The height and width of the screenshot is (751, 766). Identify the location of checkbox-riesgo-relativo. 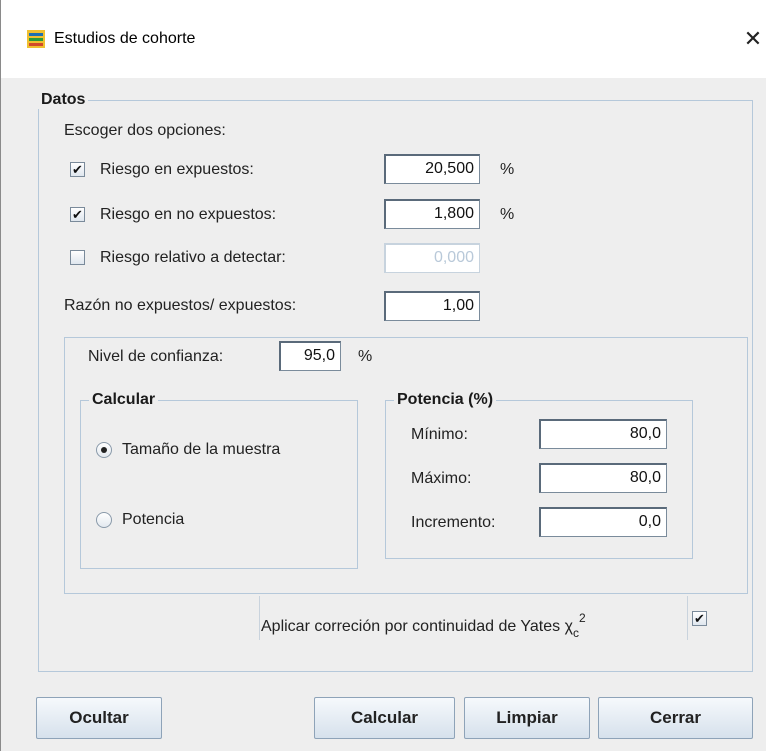
(77, 257).